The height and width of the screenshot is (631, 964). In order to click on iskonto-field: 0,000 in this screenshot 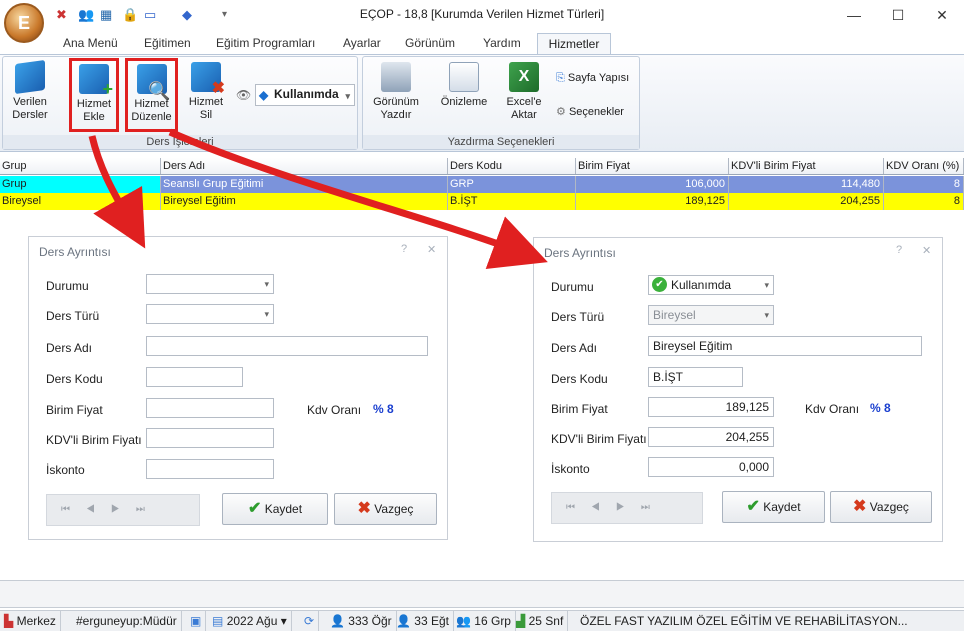, I will do `click(711, 467)`.